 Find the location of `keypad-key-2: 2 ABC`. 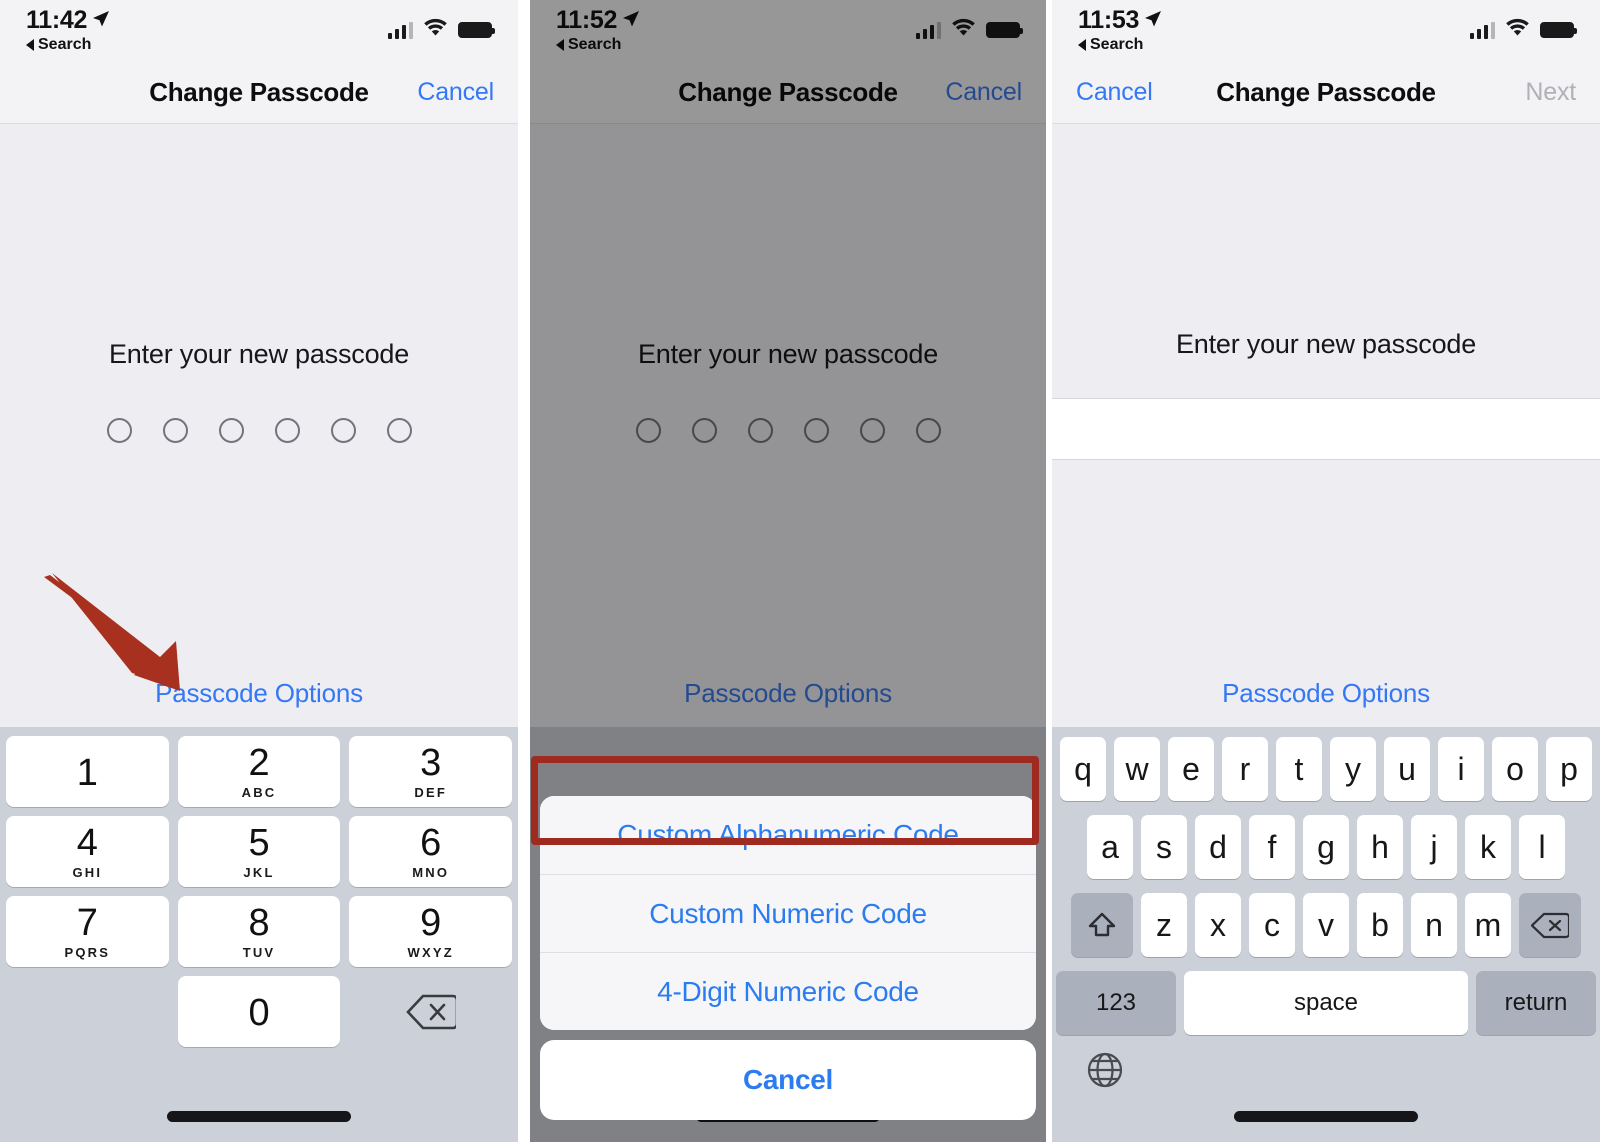

keypad-key-2: 2 ABC is located at coordinates (259, 771).